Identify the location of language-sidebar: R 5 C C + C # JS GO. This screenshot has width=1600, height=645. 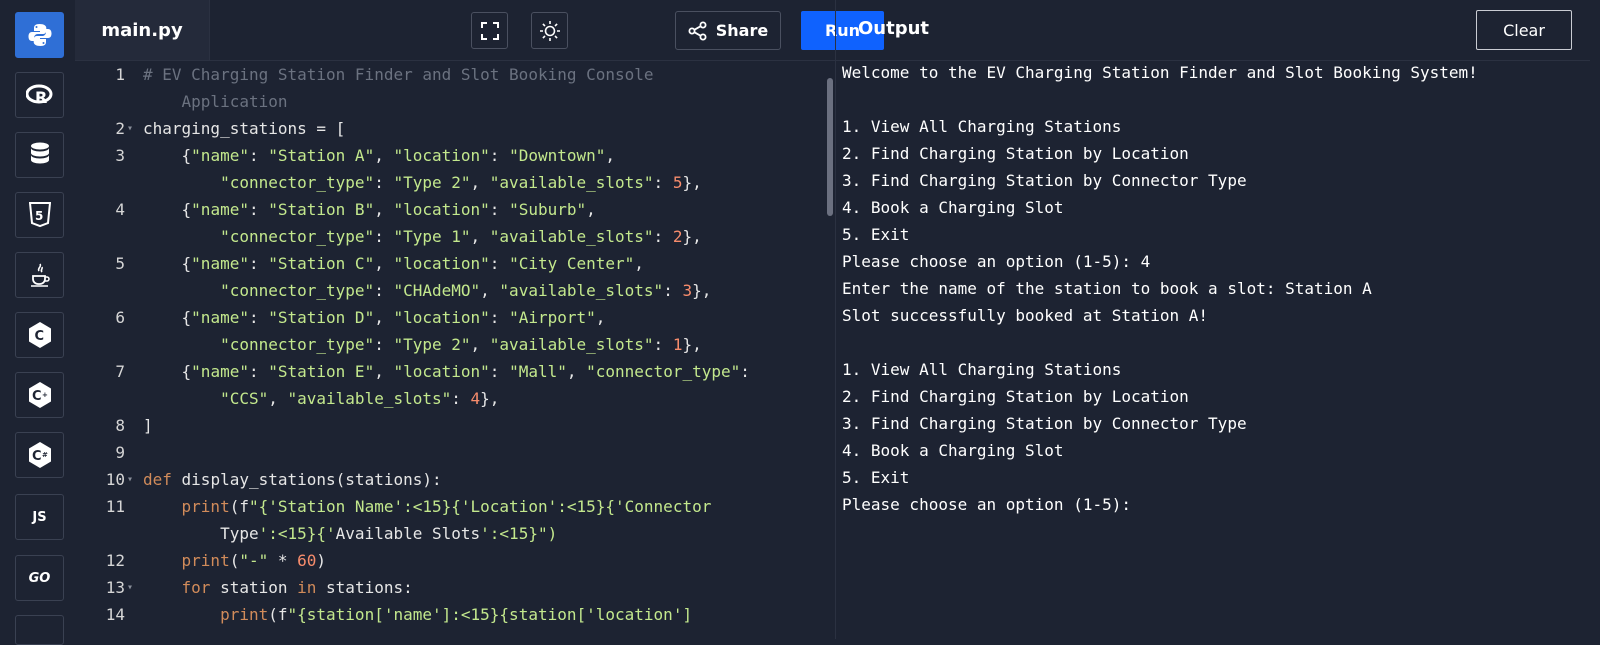
(38, 322).